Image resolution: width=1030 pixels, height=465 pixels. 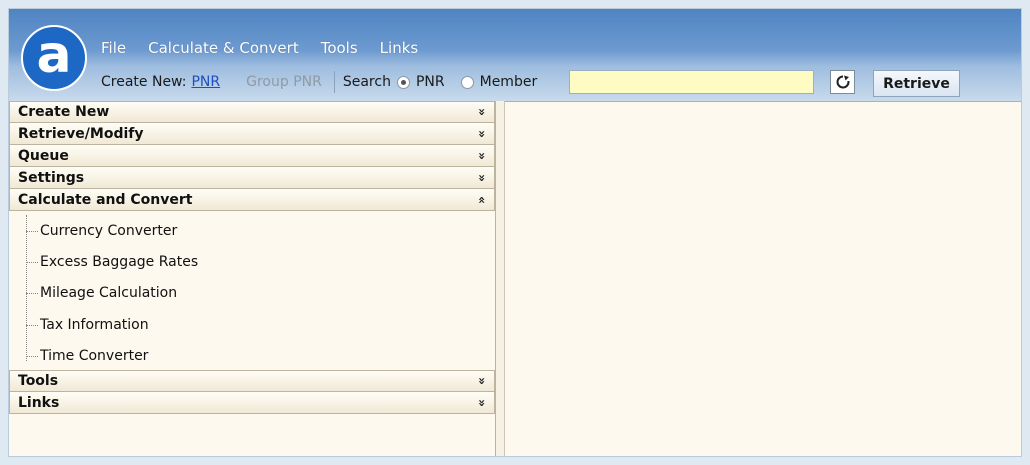 What do you see at coordinates (64, 112) in the screenshot?
I see `section-label: Create New` at bounding box center [64, 112].